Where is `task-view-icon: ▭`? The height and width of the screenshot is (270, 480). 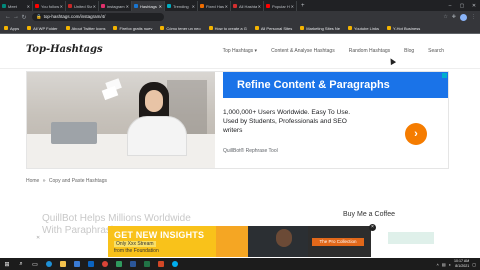
task-view-icon: ▭ is located at coordinates (35, 264).